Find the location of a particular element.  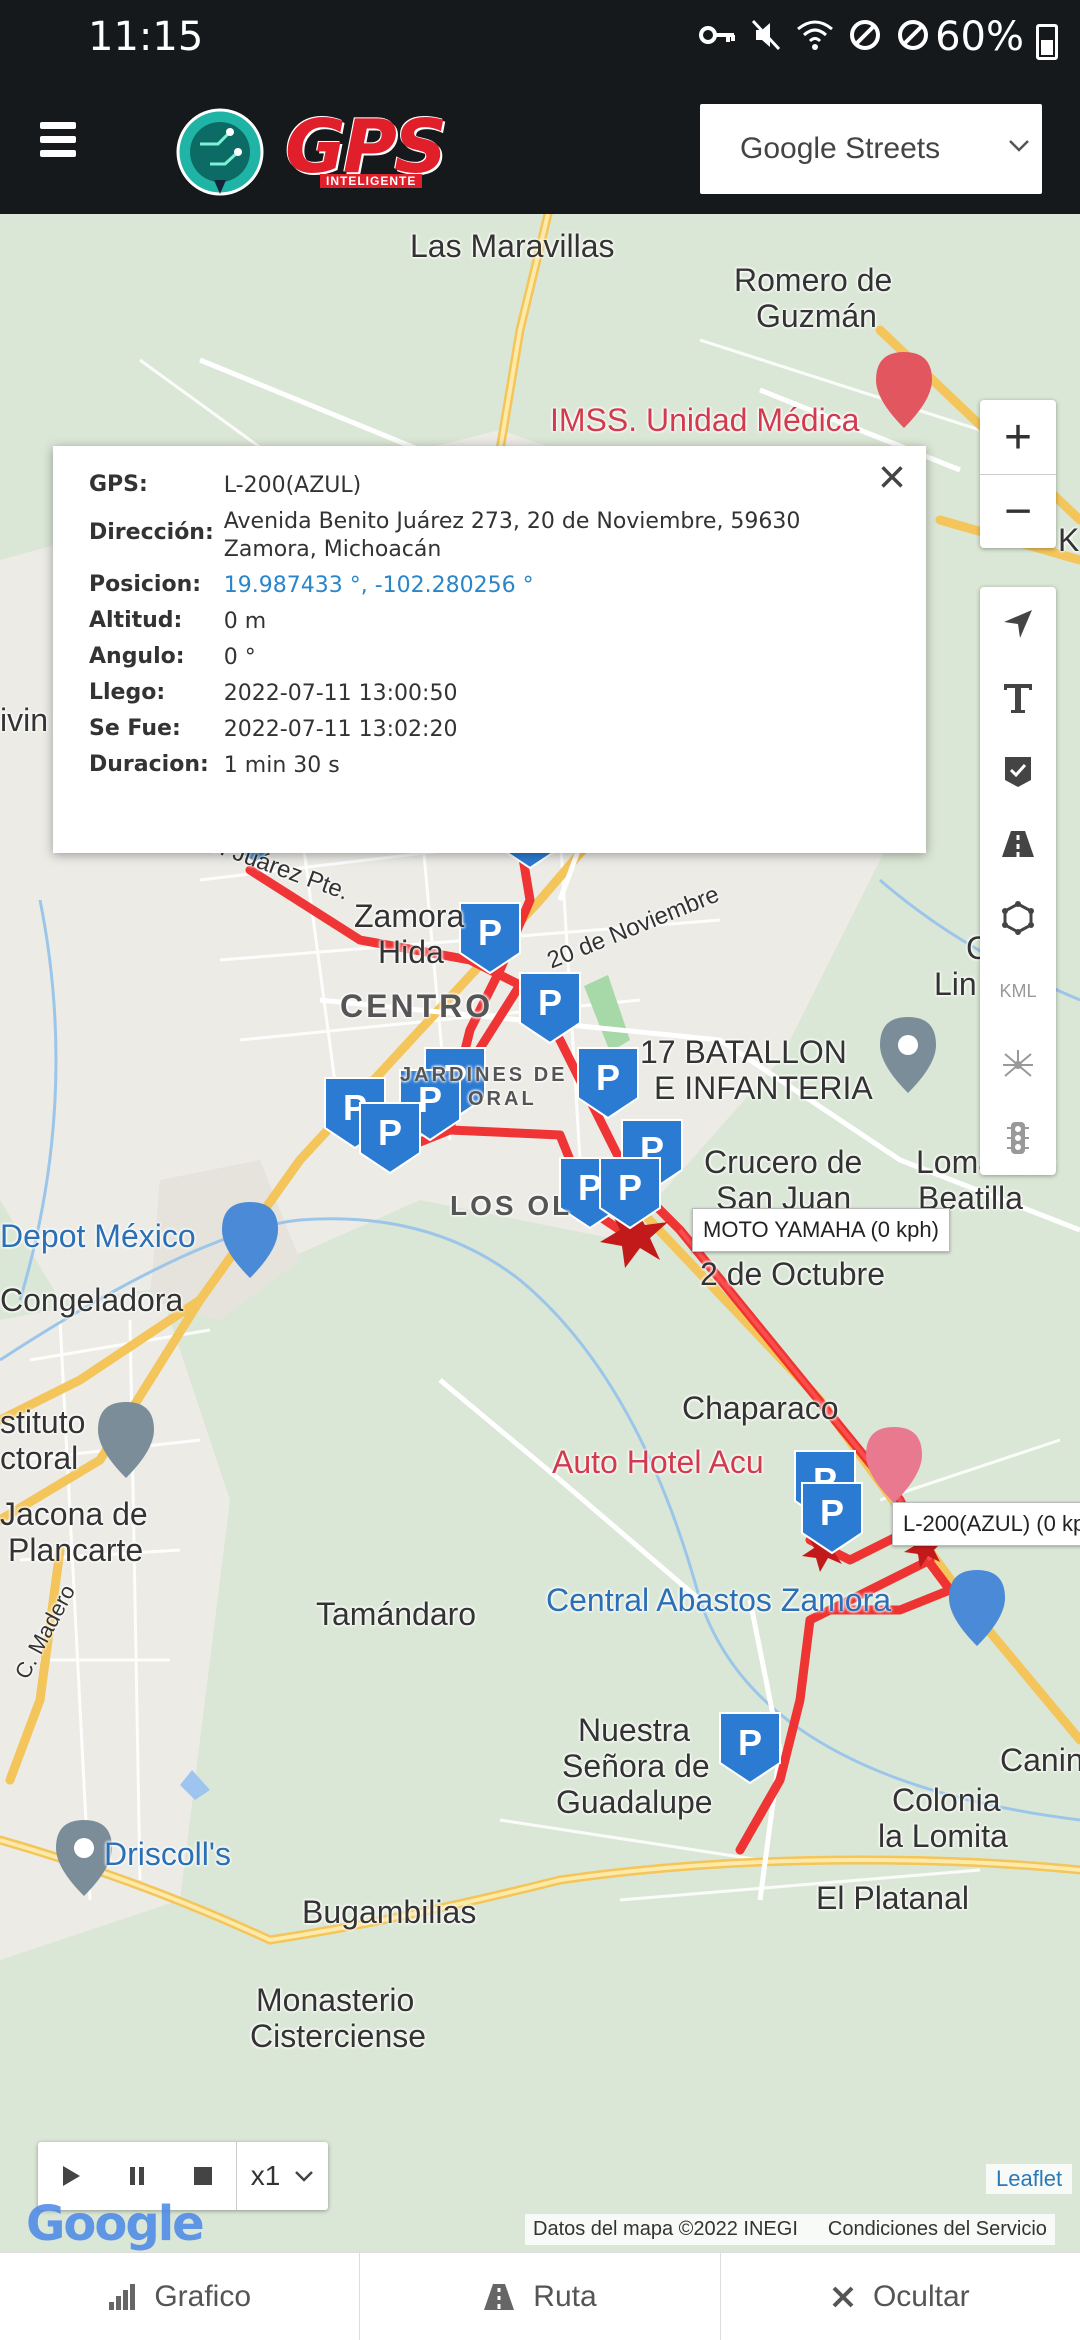

logo-globe-icon is located at coordinates (220, 152).